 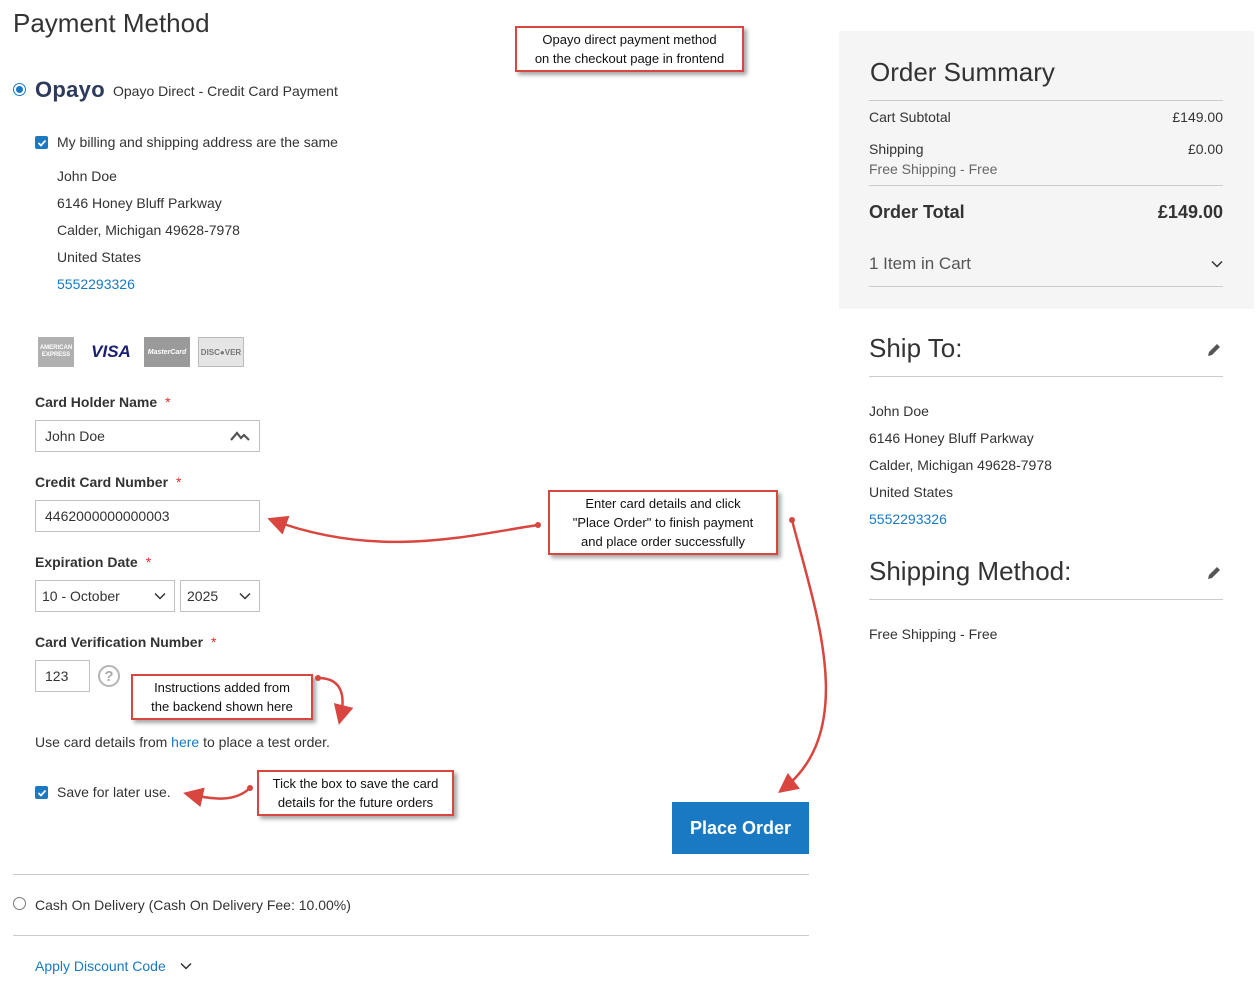 I want to click on chevron-down-icon, so click(x=1217, y=264).